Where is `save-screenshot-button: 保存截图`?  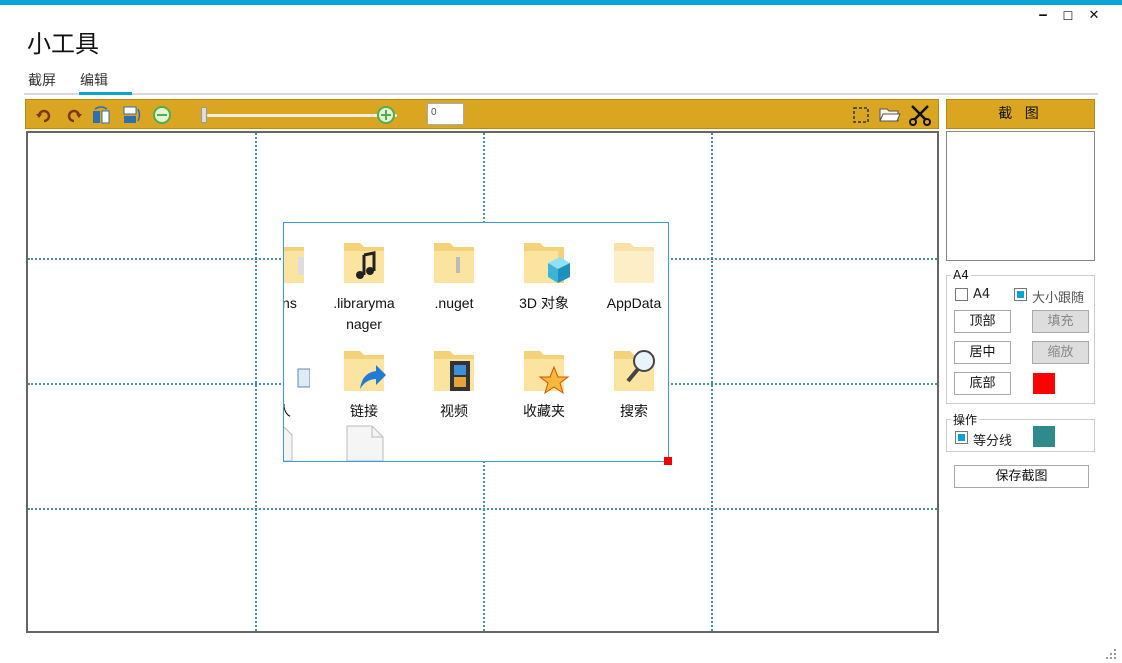
save-screenshot-button: 保存截图 is located at coordinates (1021, 476).